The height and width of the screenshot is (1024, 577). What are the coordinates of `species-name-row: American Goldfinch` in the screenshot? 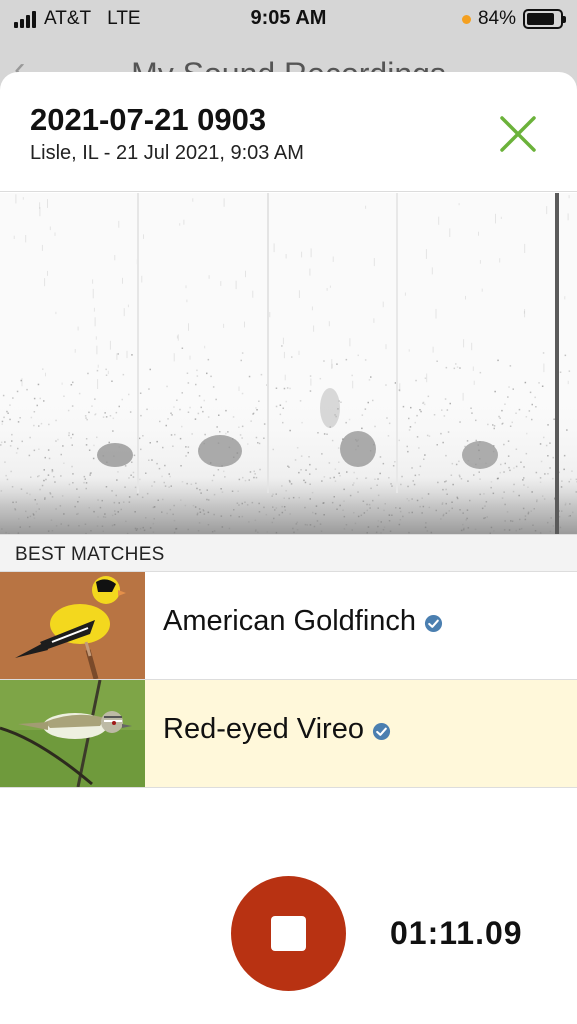 It's located at (303, 621).